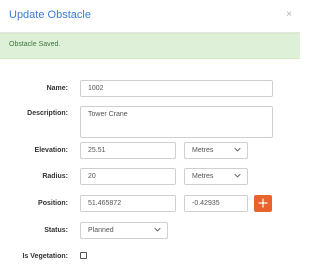 The image size is (320, 267). Describe the element at coordinates (50, 15) in the screenshot. I see `dialog-title: Update Obstacle` at that location.